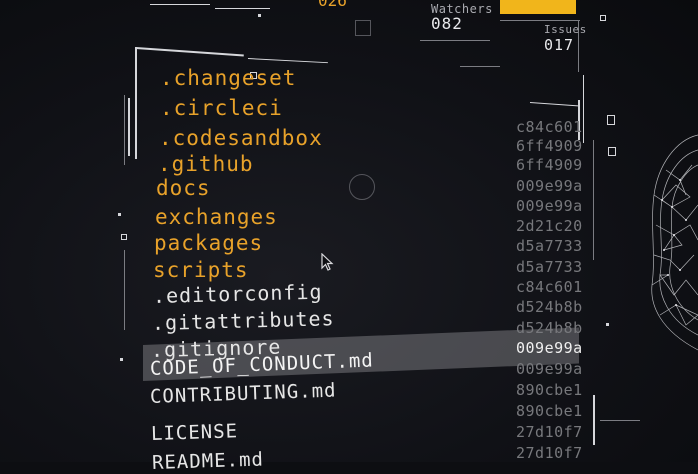 The image size is (698, 474). What do you see at coordinates (221, 108) in the screenshot?
I see `file-row-circleci: .circleci` at bounding box center [221, 108].